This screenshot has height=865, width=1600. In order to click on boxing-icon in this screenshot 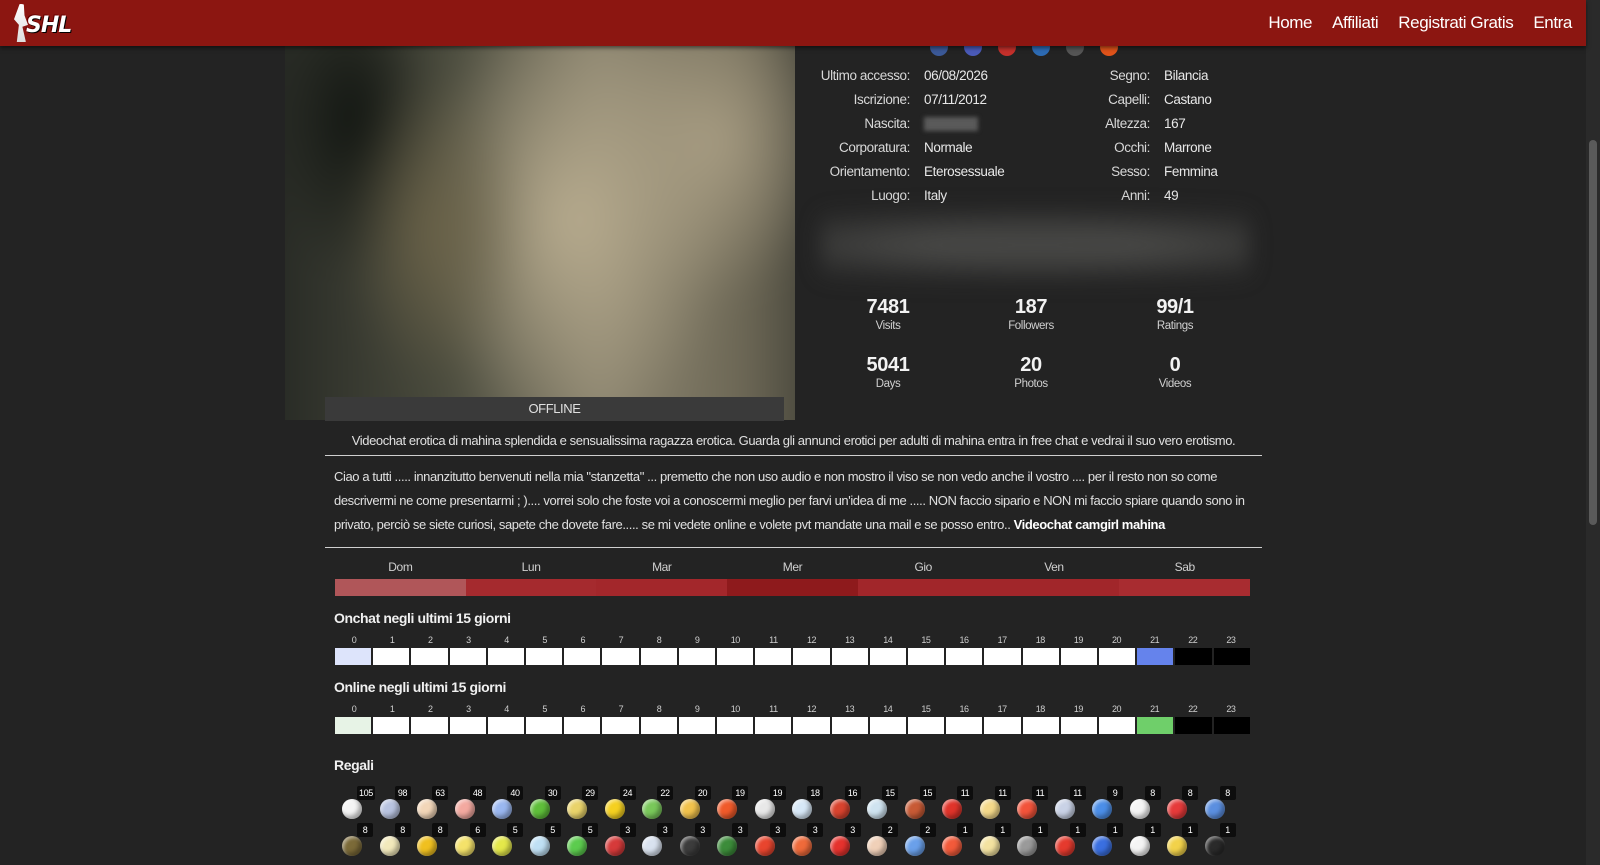, I will do `click(839, 846)`.